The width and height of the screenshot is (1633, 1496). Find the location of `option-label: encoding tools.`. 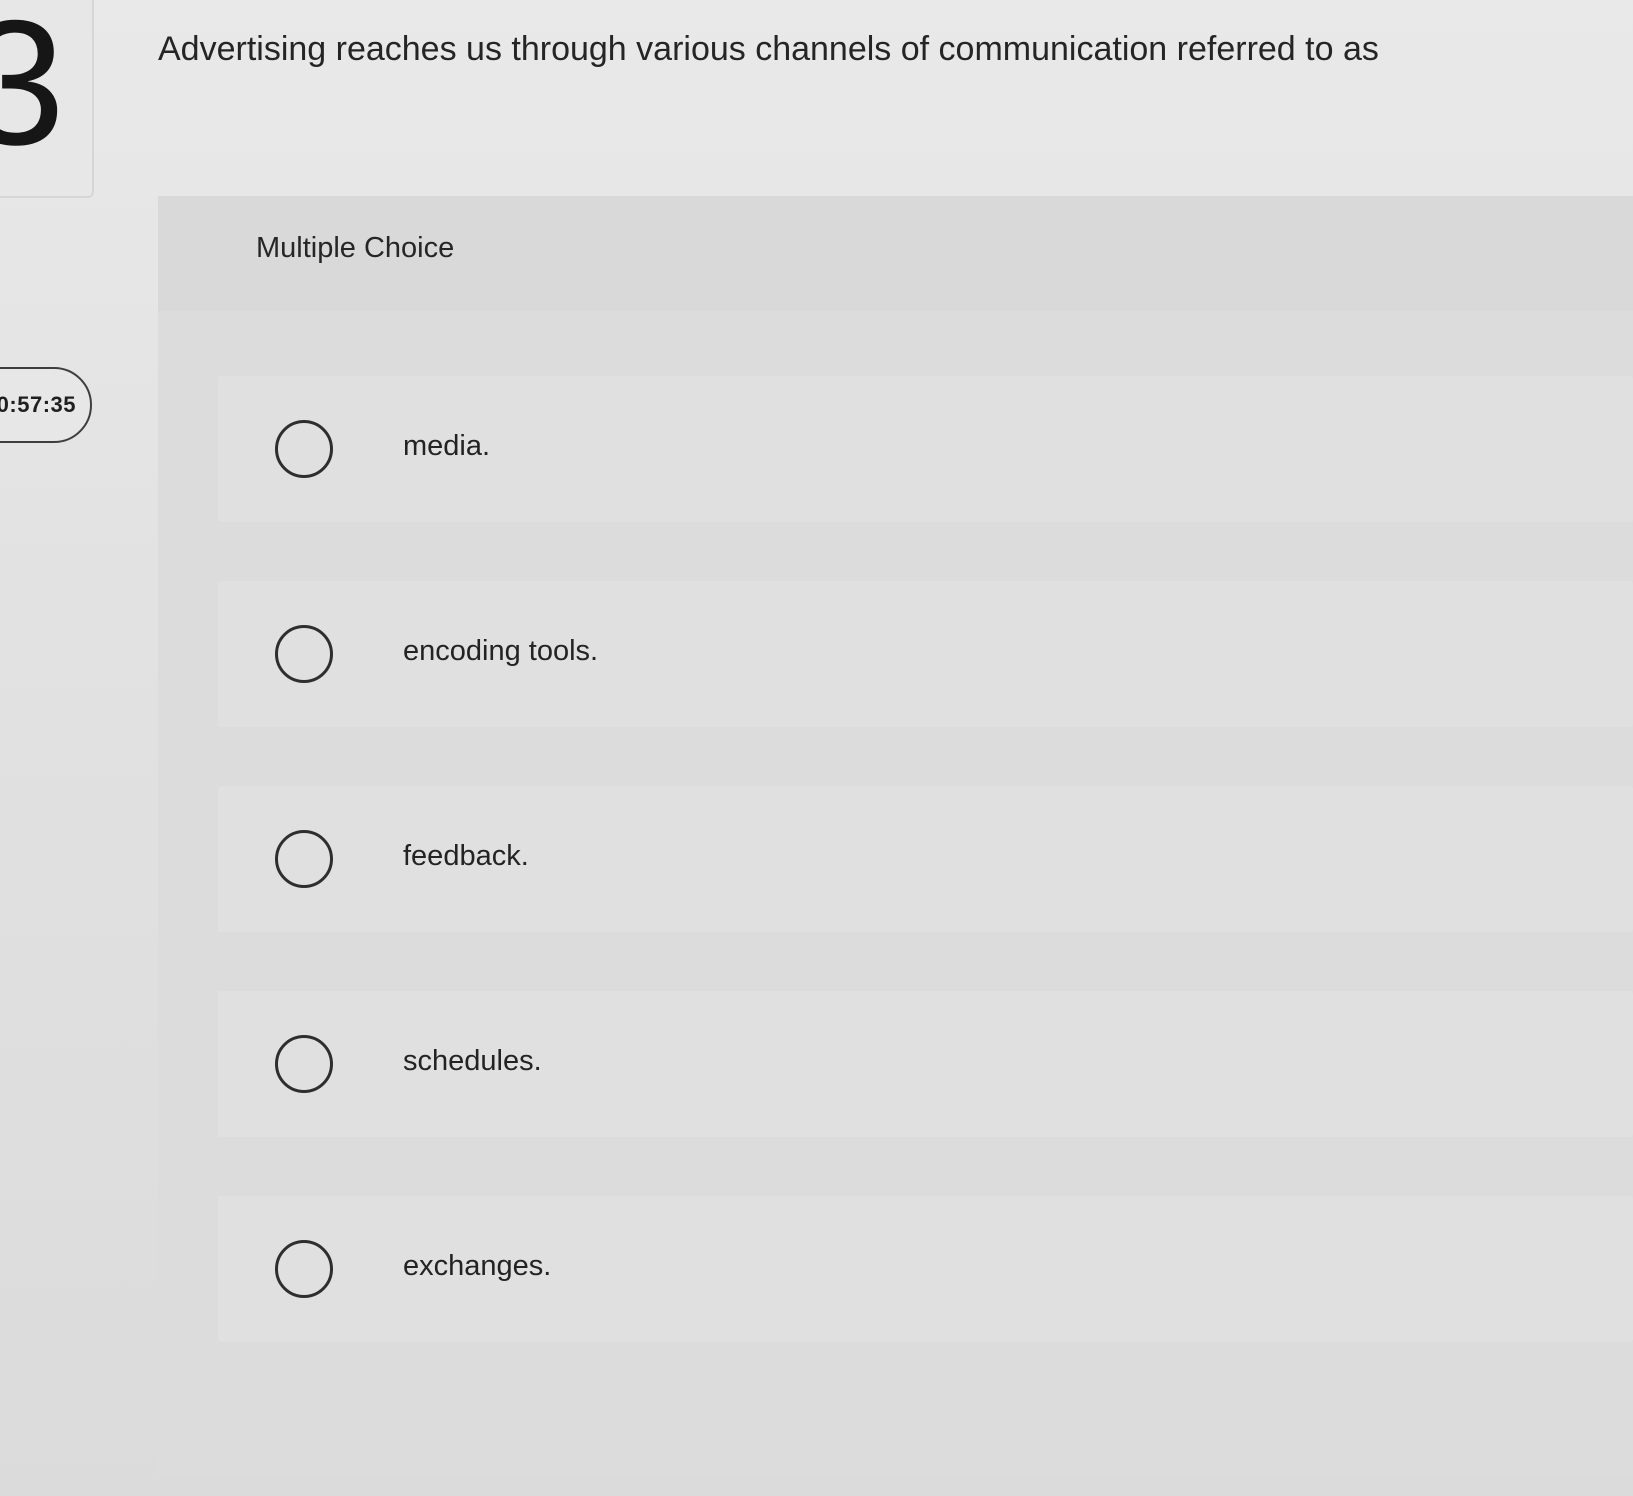

option-label: encoding tools. is located at coordinates (501, 651).